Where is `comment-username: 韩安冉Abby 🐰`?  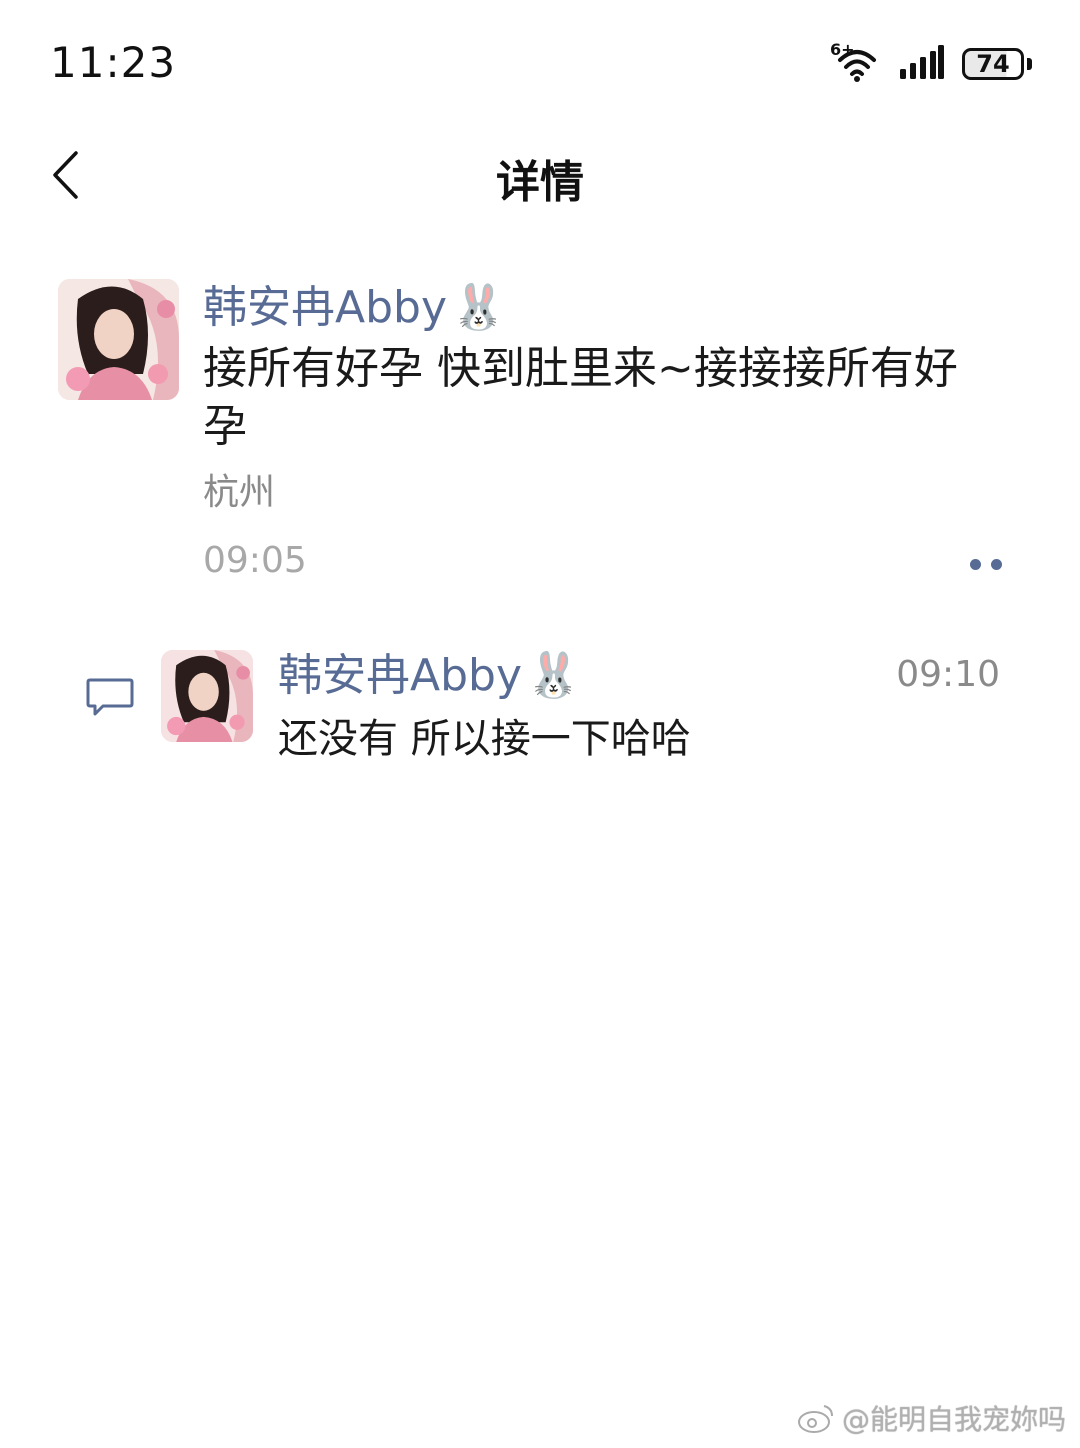
comment-username: 韩安冉Abby 🐰 is located at coordinates (429, 676).